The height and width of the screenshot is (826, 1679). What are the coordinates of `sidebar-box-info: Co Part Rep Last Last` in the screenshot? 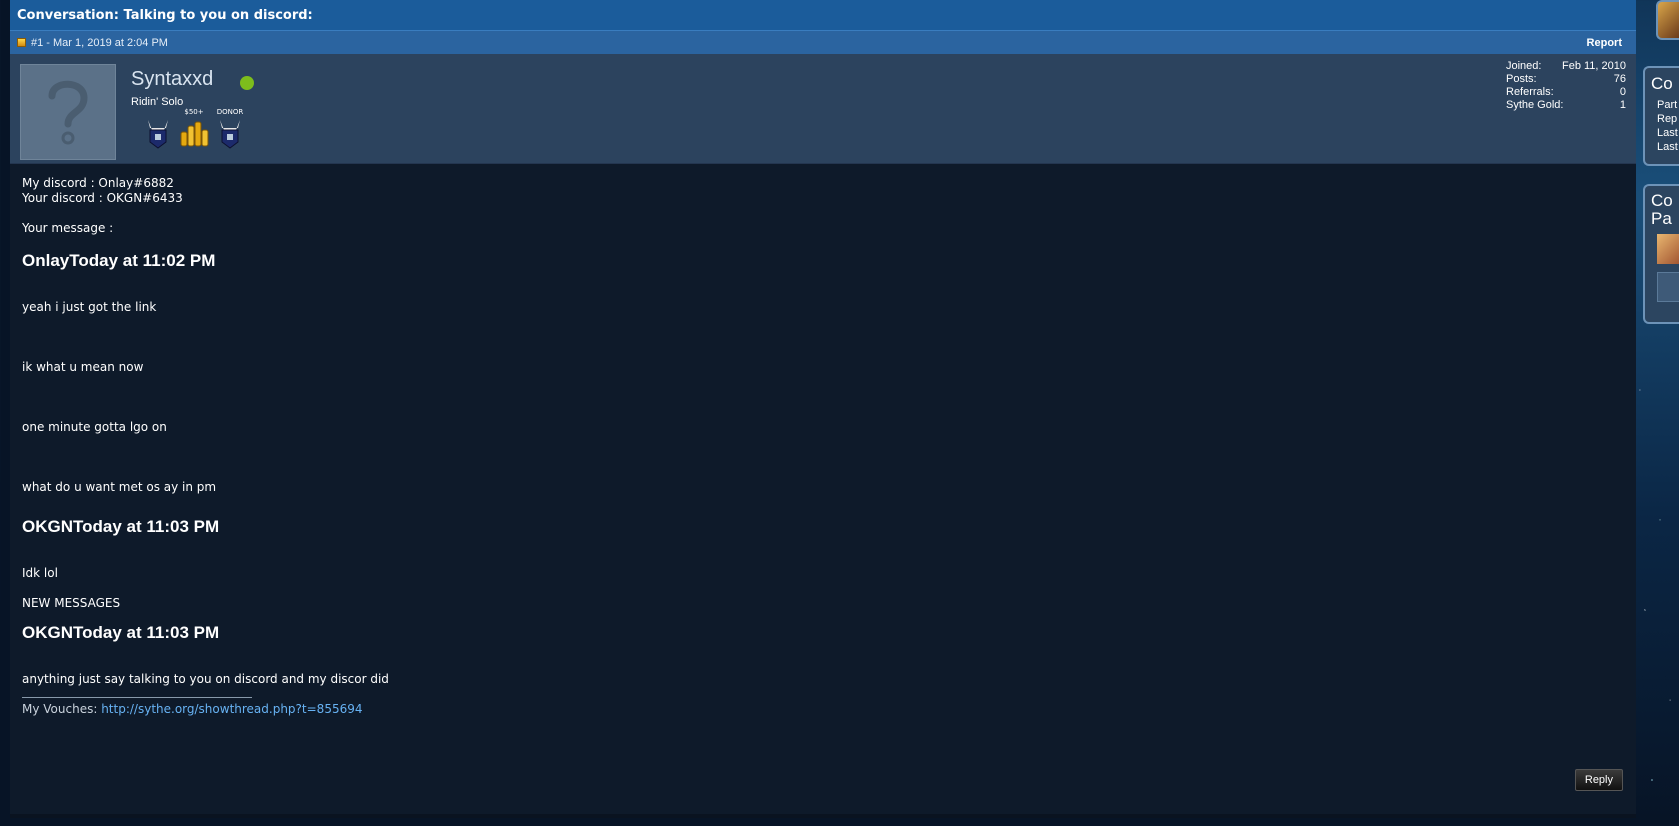 It's located at (1661, 116).